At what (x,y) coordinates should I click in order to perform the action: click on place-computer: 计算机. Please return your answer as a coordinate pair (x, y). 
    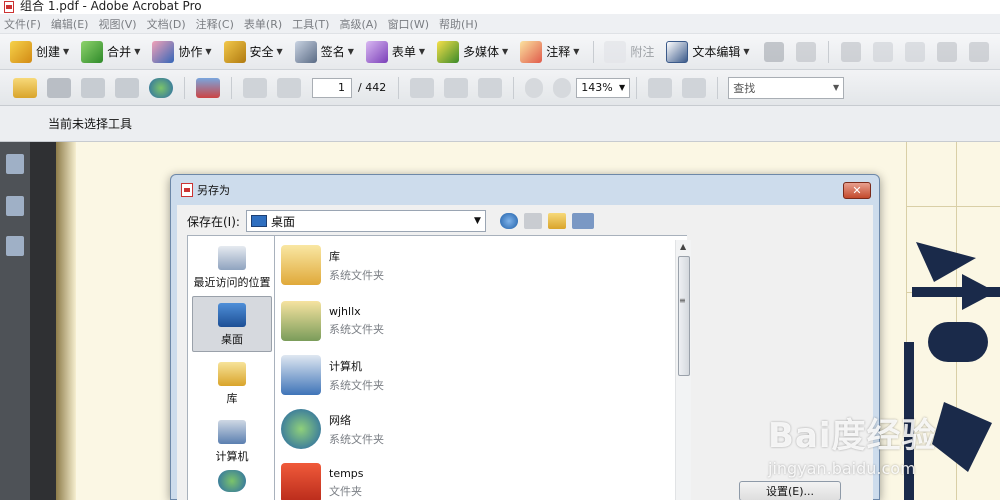
    Looking at the image, I should click on (232, 440).